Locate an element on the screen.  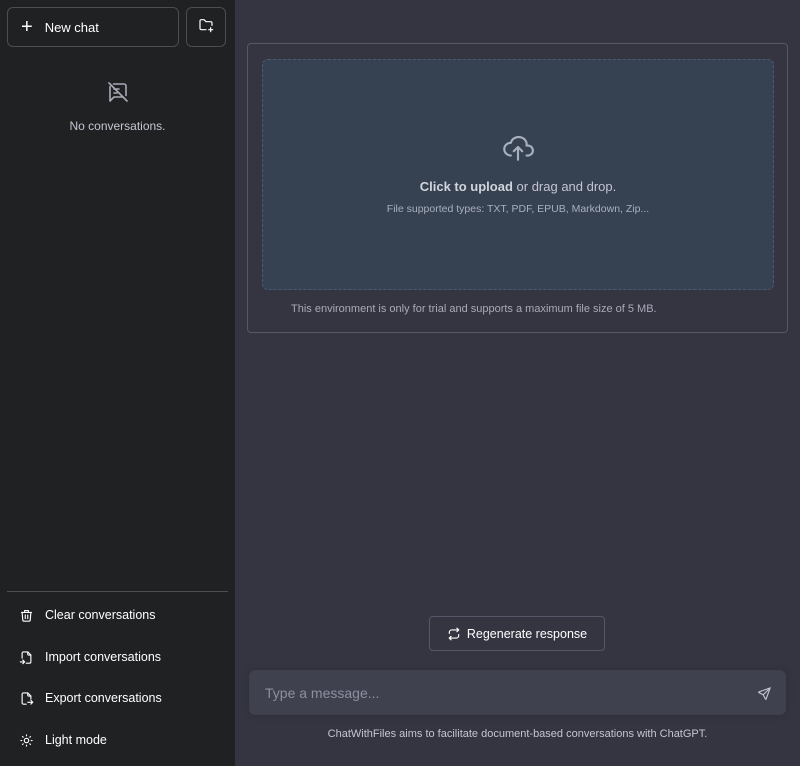
export-conversations-button: Export conversations is located at coordinates (117, 698).